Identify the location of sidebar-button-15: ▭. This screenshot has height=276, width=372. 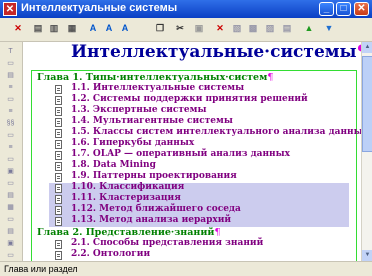
(10, 220).